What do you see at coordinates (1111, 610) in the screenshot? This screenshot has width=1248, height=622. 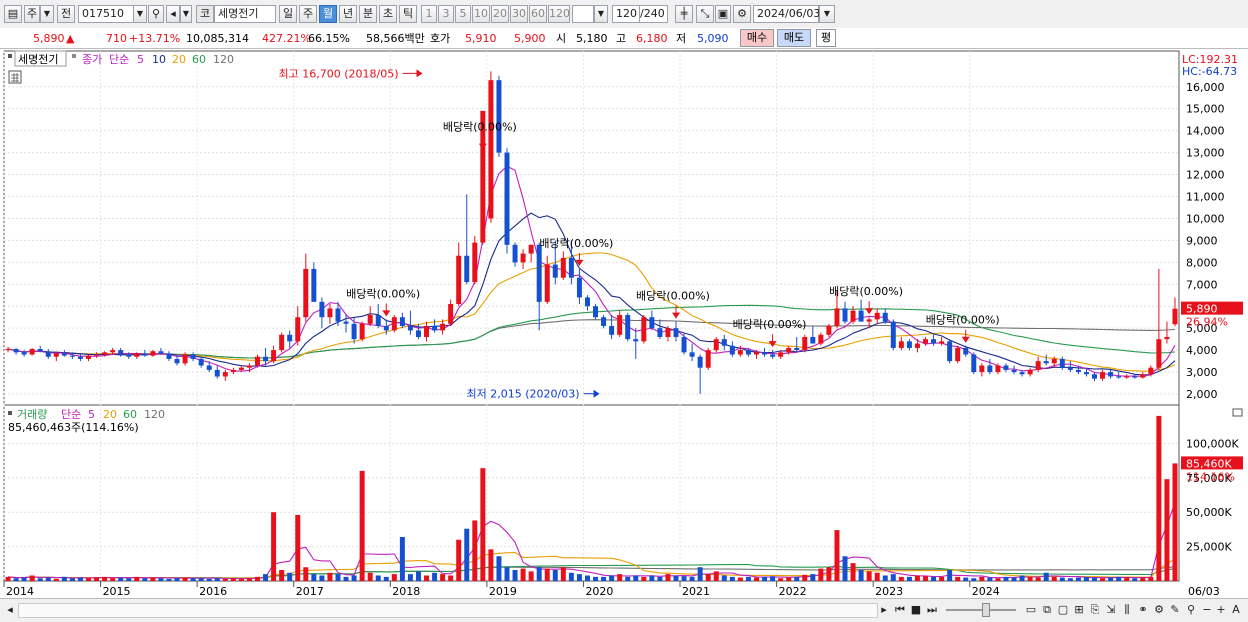 I see `export-icon: ⇲` at bounding box center [1111, 610].